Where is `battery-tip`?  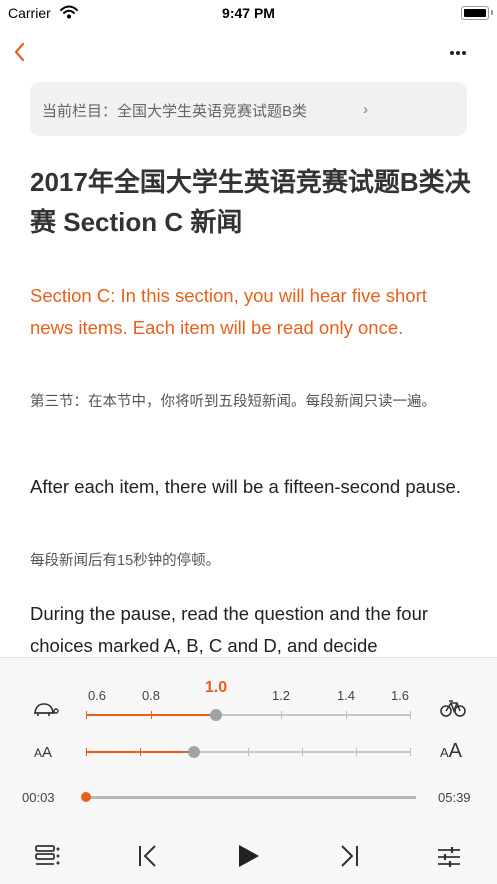
battery-tip is located at coordinates (492, 12).